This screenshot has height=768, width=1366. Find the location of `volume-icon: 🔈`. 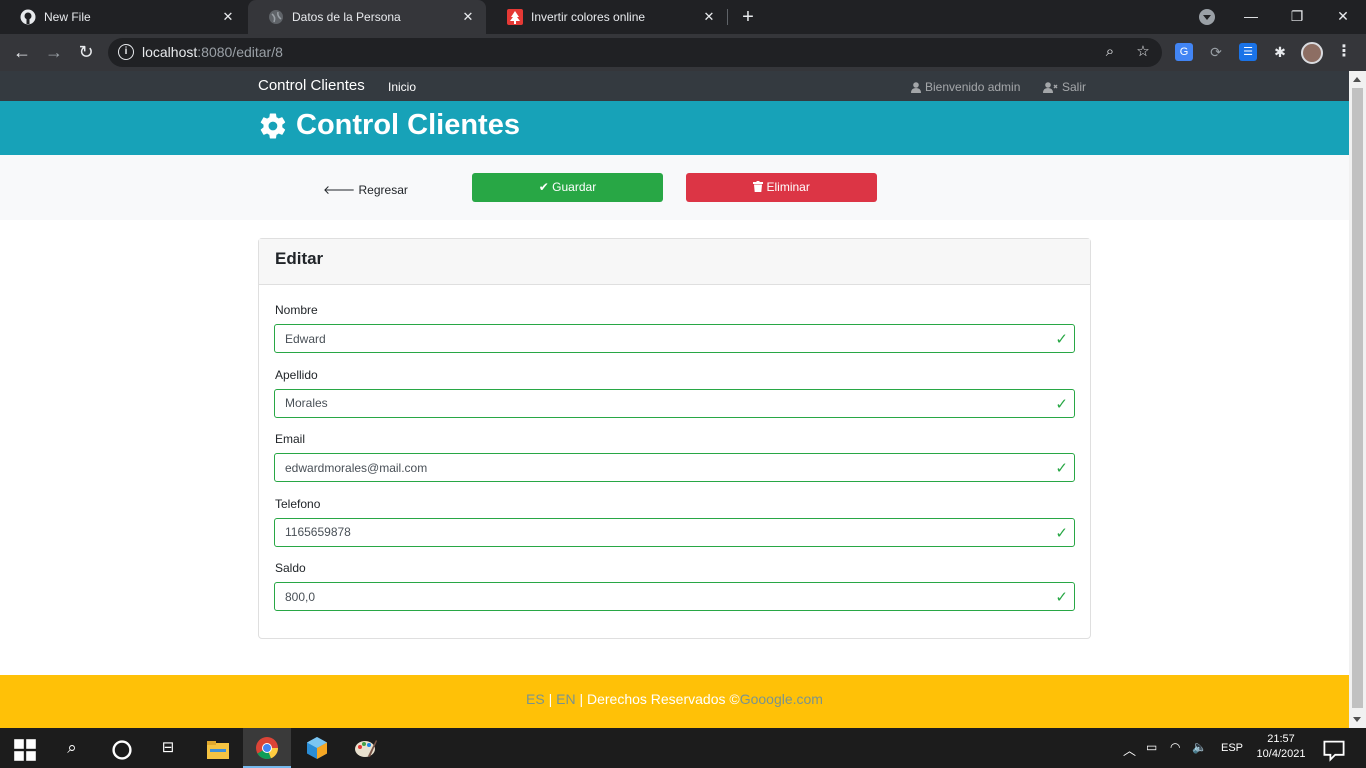

volume-icon: 🔈 is located at coordinates (1199, 747).